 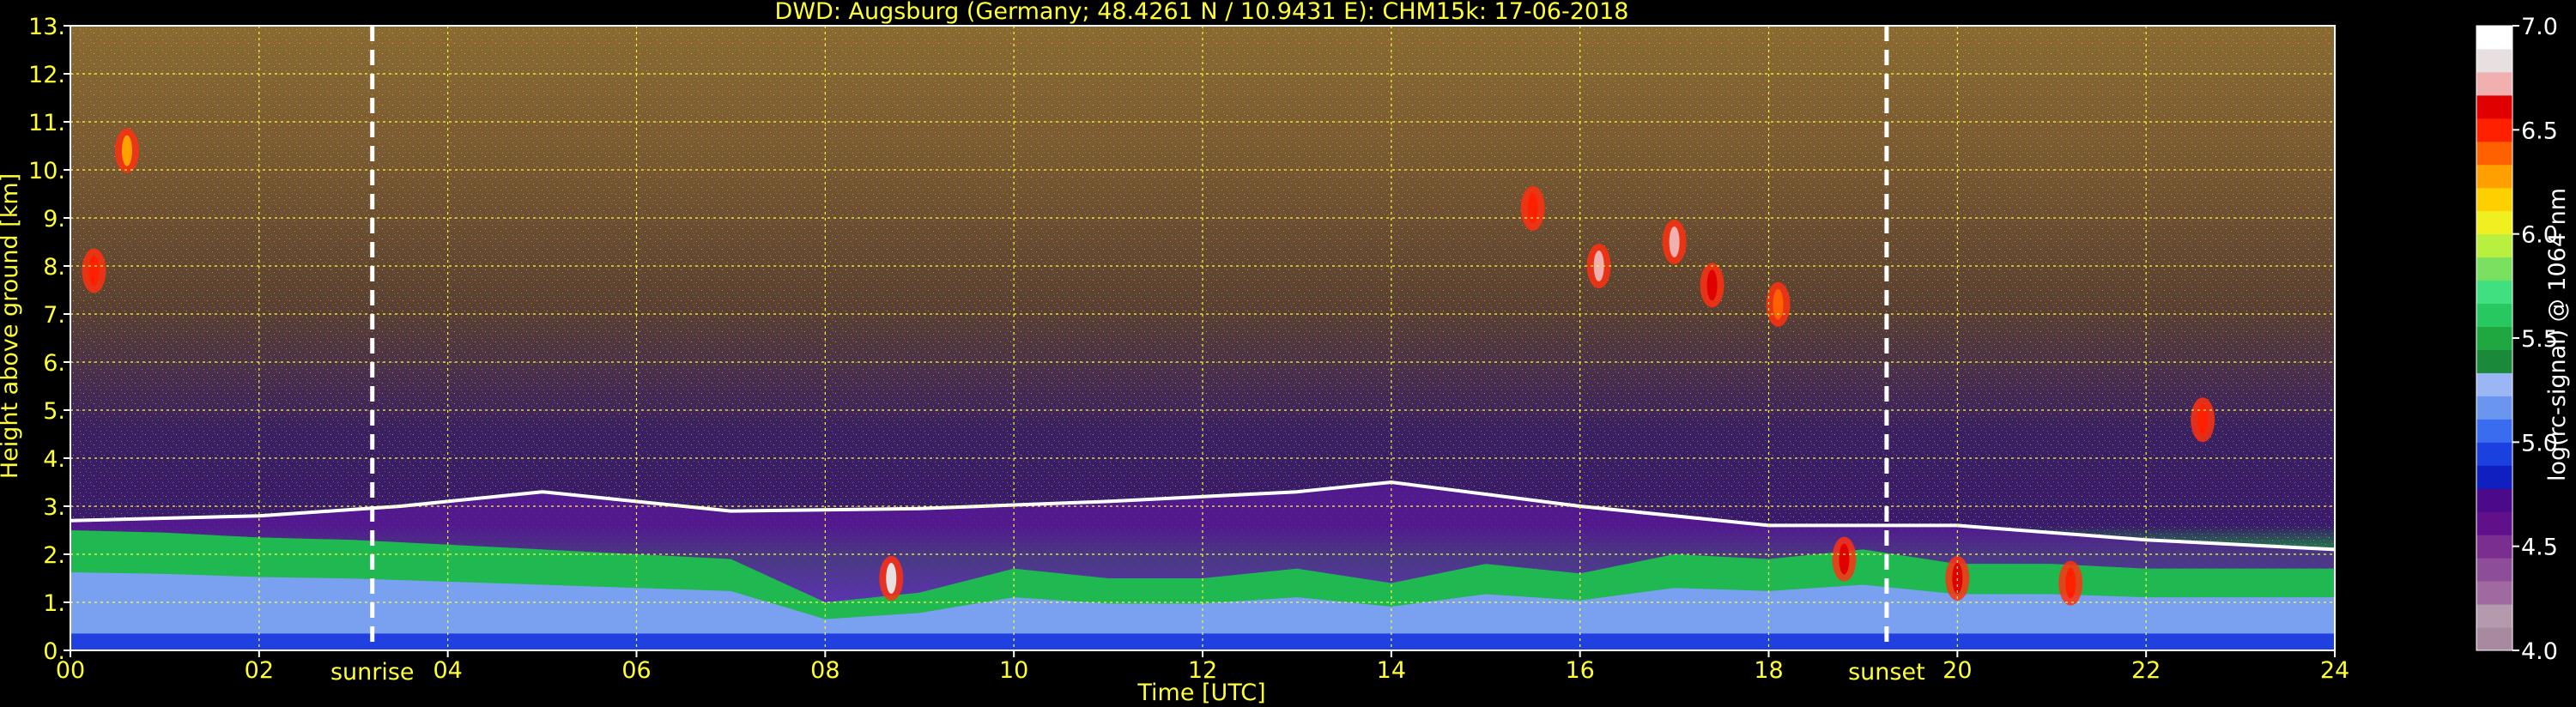 I want to click on x-tick-label: 18, so click(x=1768, y=670).